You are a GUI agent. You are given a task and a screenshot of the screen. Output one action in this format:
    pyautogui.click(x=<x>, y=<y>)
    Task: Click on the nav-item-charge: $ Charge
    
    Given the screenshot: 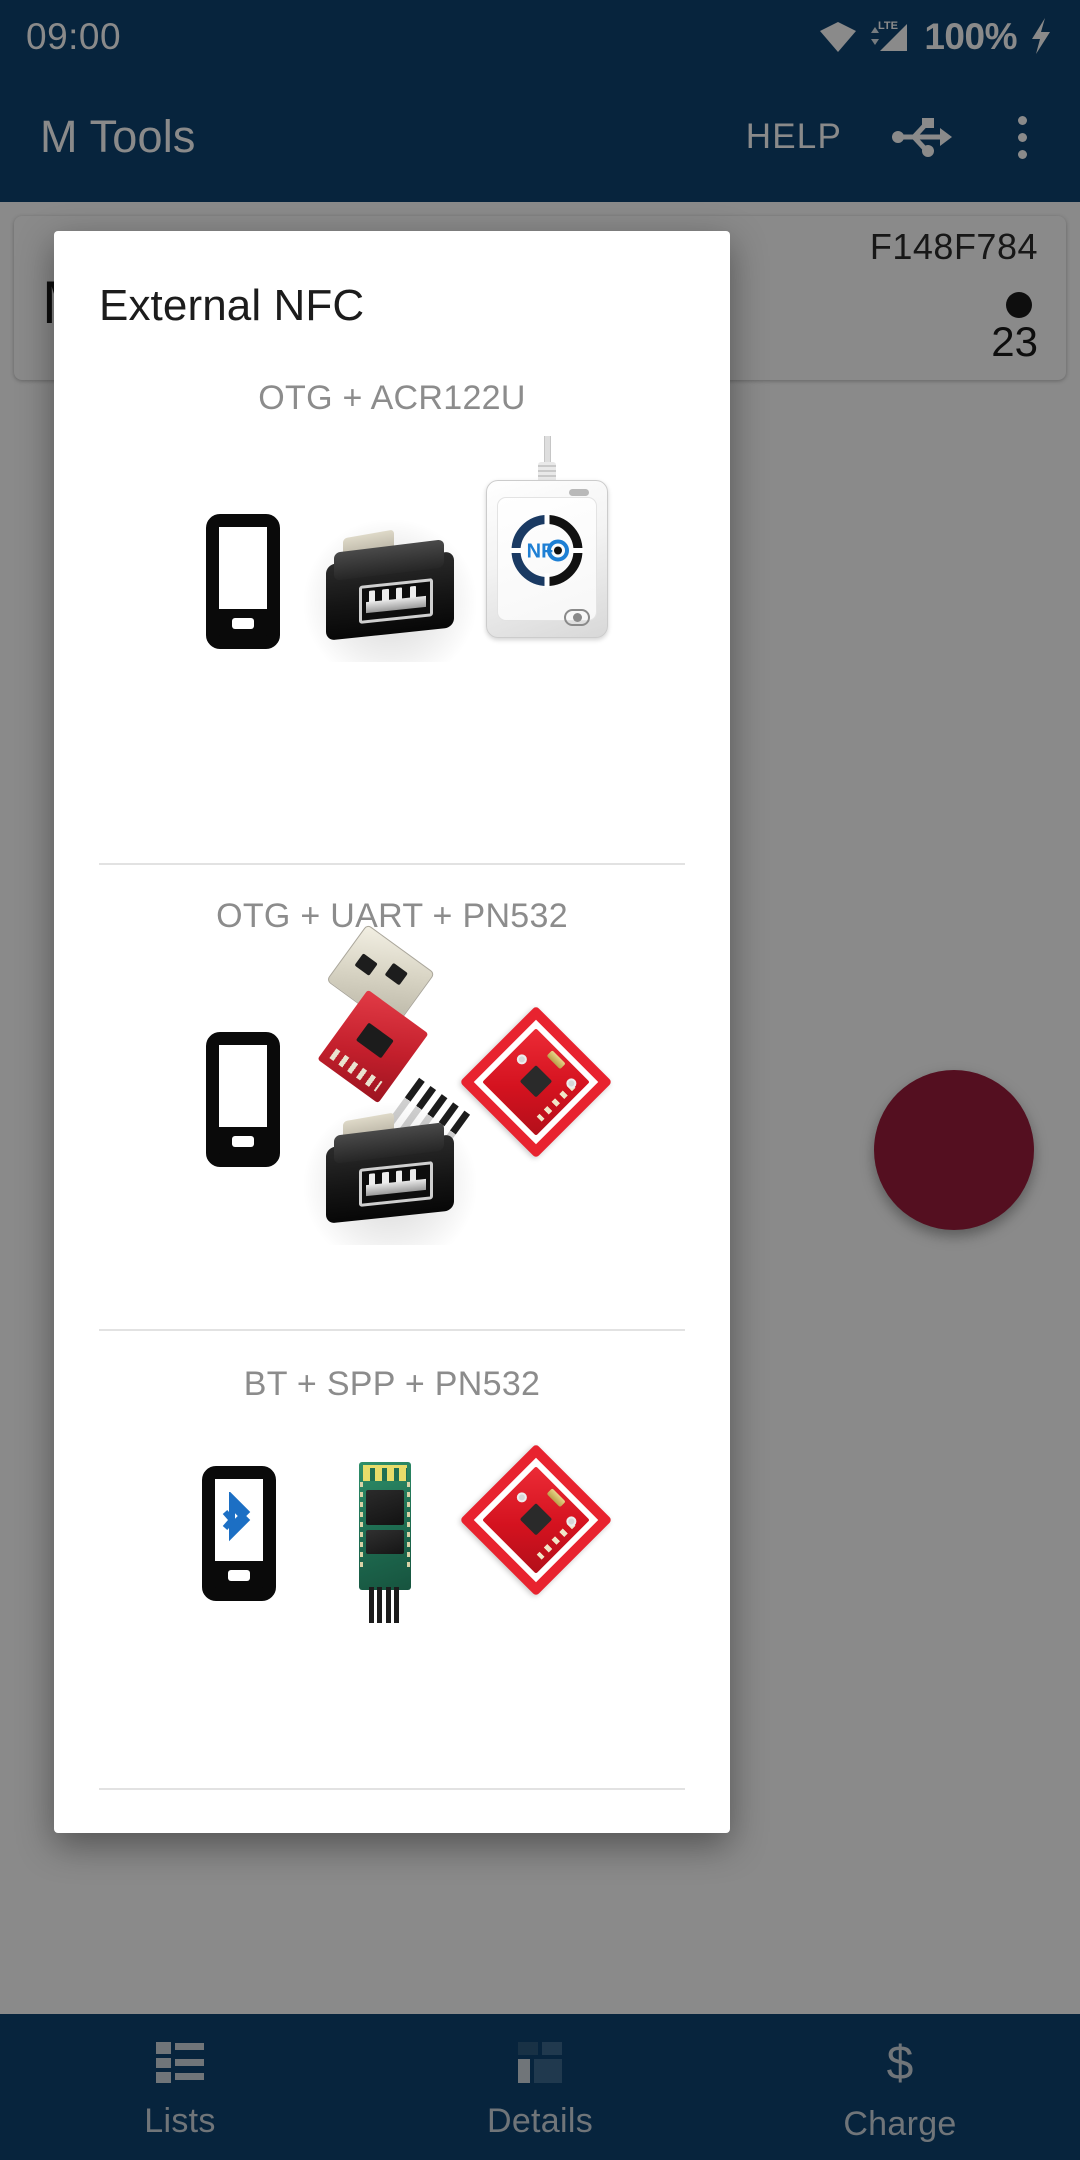 What is the action you would take?
    pyautogui.click(x=900, y=2087)
    